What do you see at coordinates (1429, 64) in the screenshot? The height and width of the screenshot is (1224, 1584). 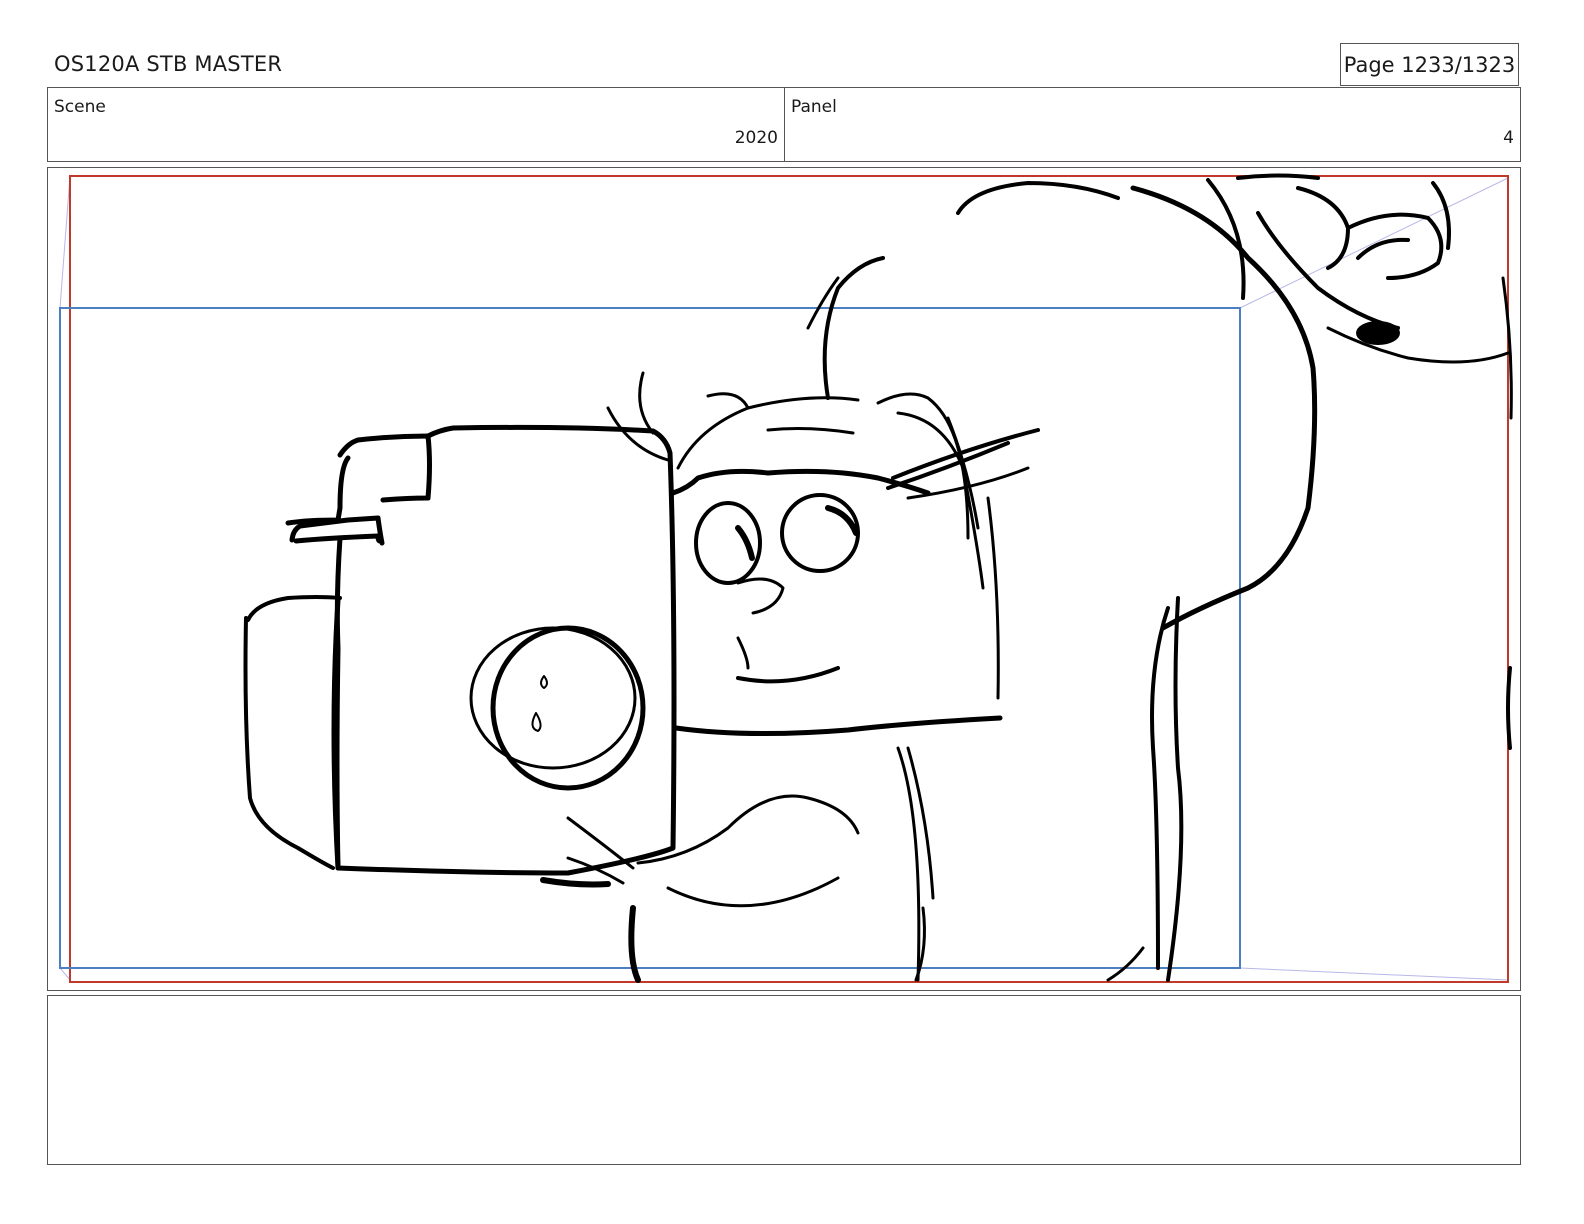 I see `page-number: Page 1233/1323` at bounding box center [1429, 64].